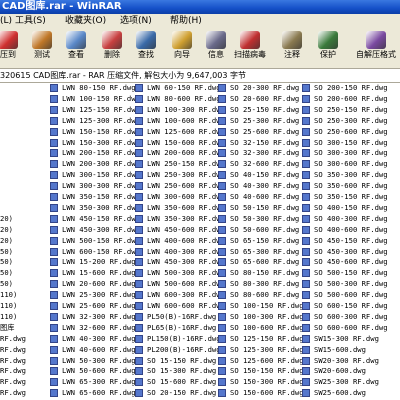 Image resolution: width=400 pixels, height=400 pixels. Describe the element at coordinates (250, 54) in the screenshot. I see `toolbar-button-label: 扫描病毒` at that location.